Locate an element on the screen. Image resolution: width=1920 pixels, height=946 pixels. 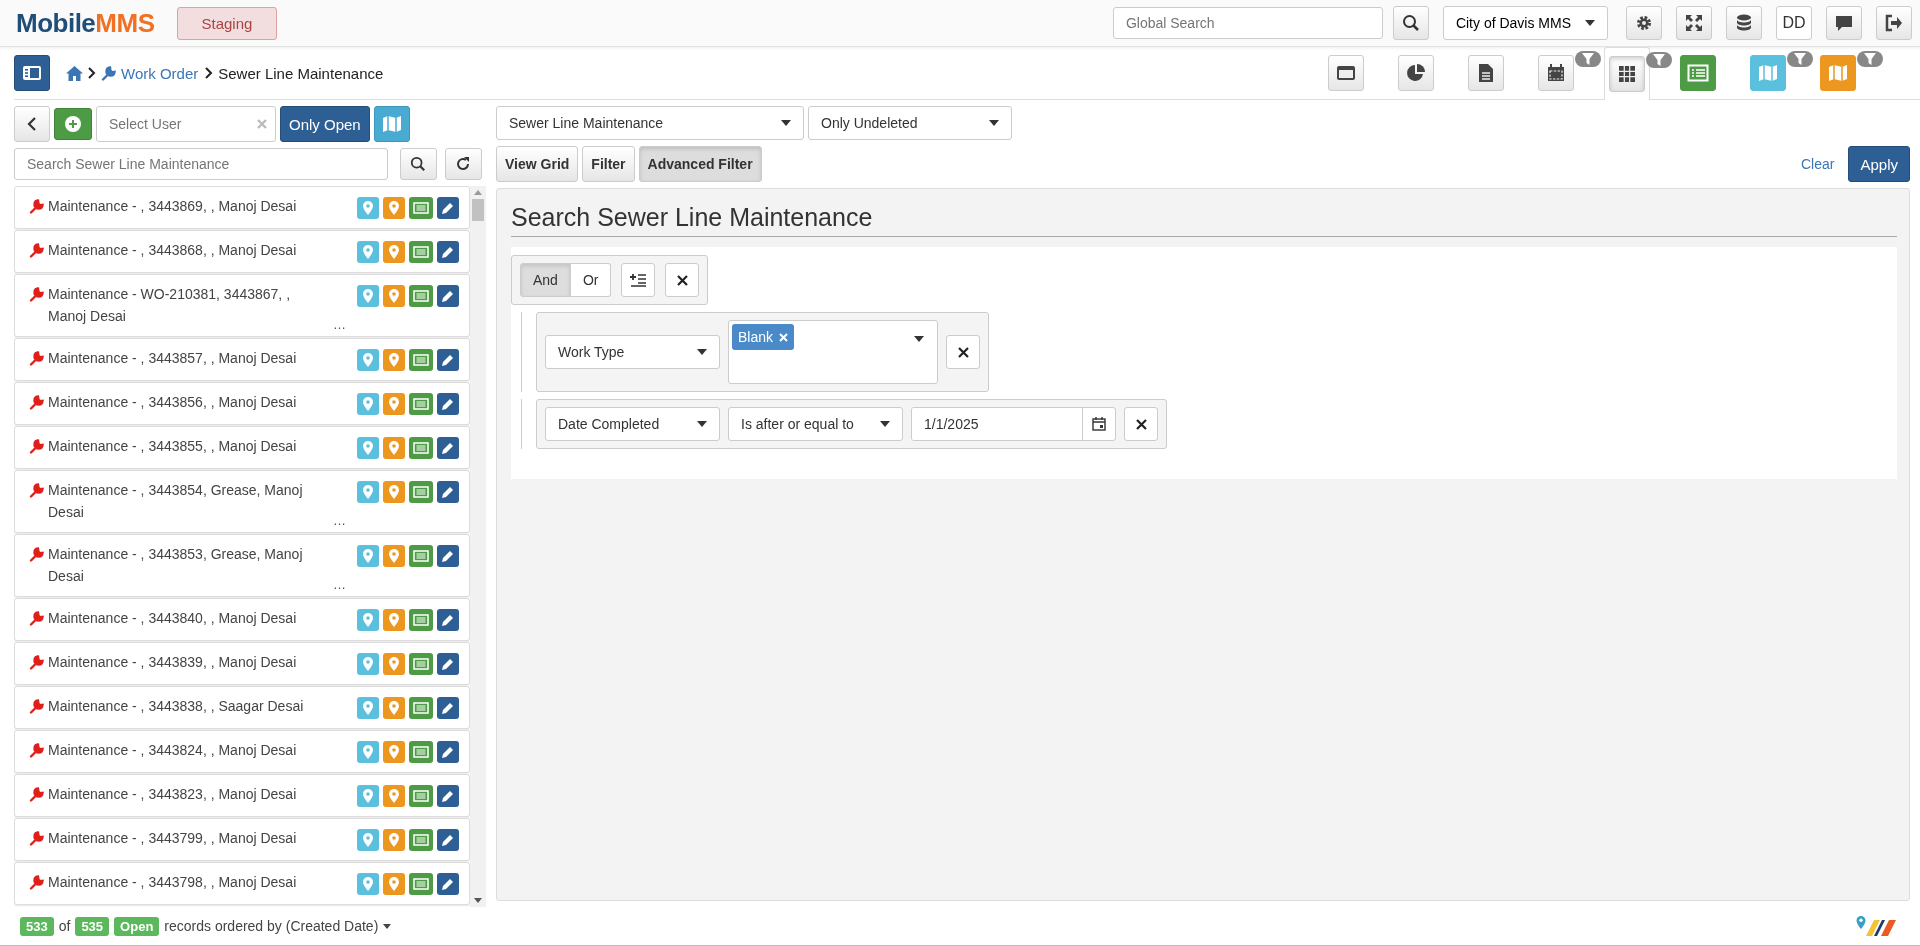
work-order-item: Maintenance - , 3443868, , Manoj Desai is located at coordinates (242, 251).